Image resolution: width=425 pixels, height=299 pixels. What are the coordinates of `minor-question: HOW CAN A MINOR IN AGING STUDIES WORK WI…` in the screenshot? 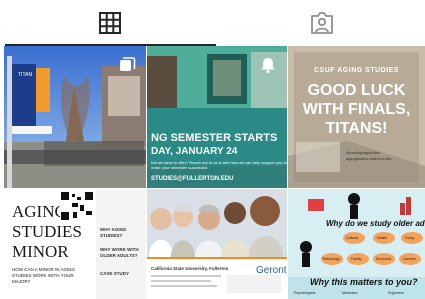 It's located at (44, 275).